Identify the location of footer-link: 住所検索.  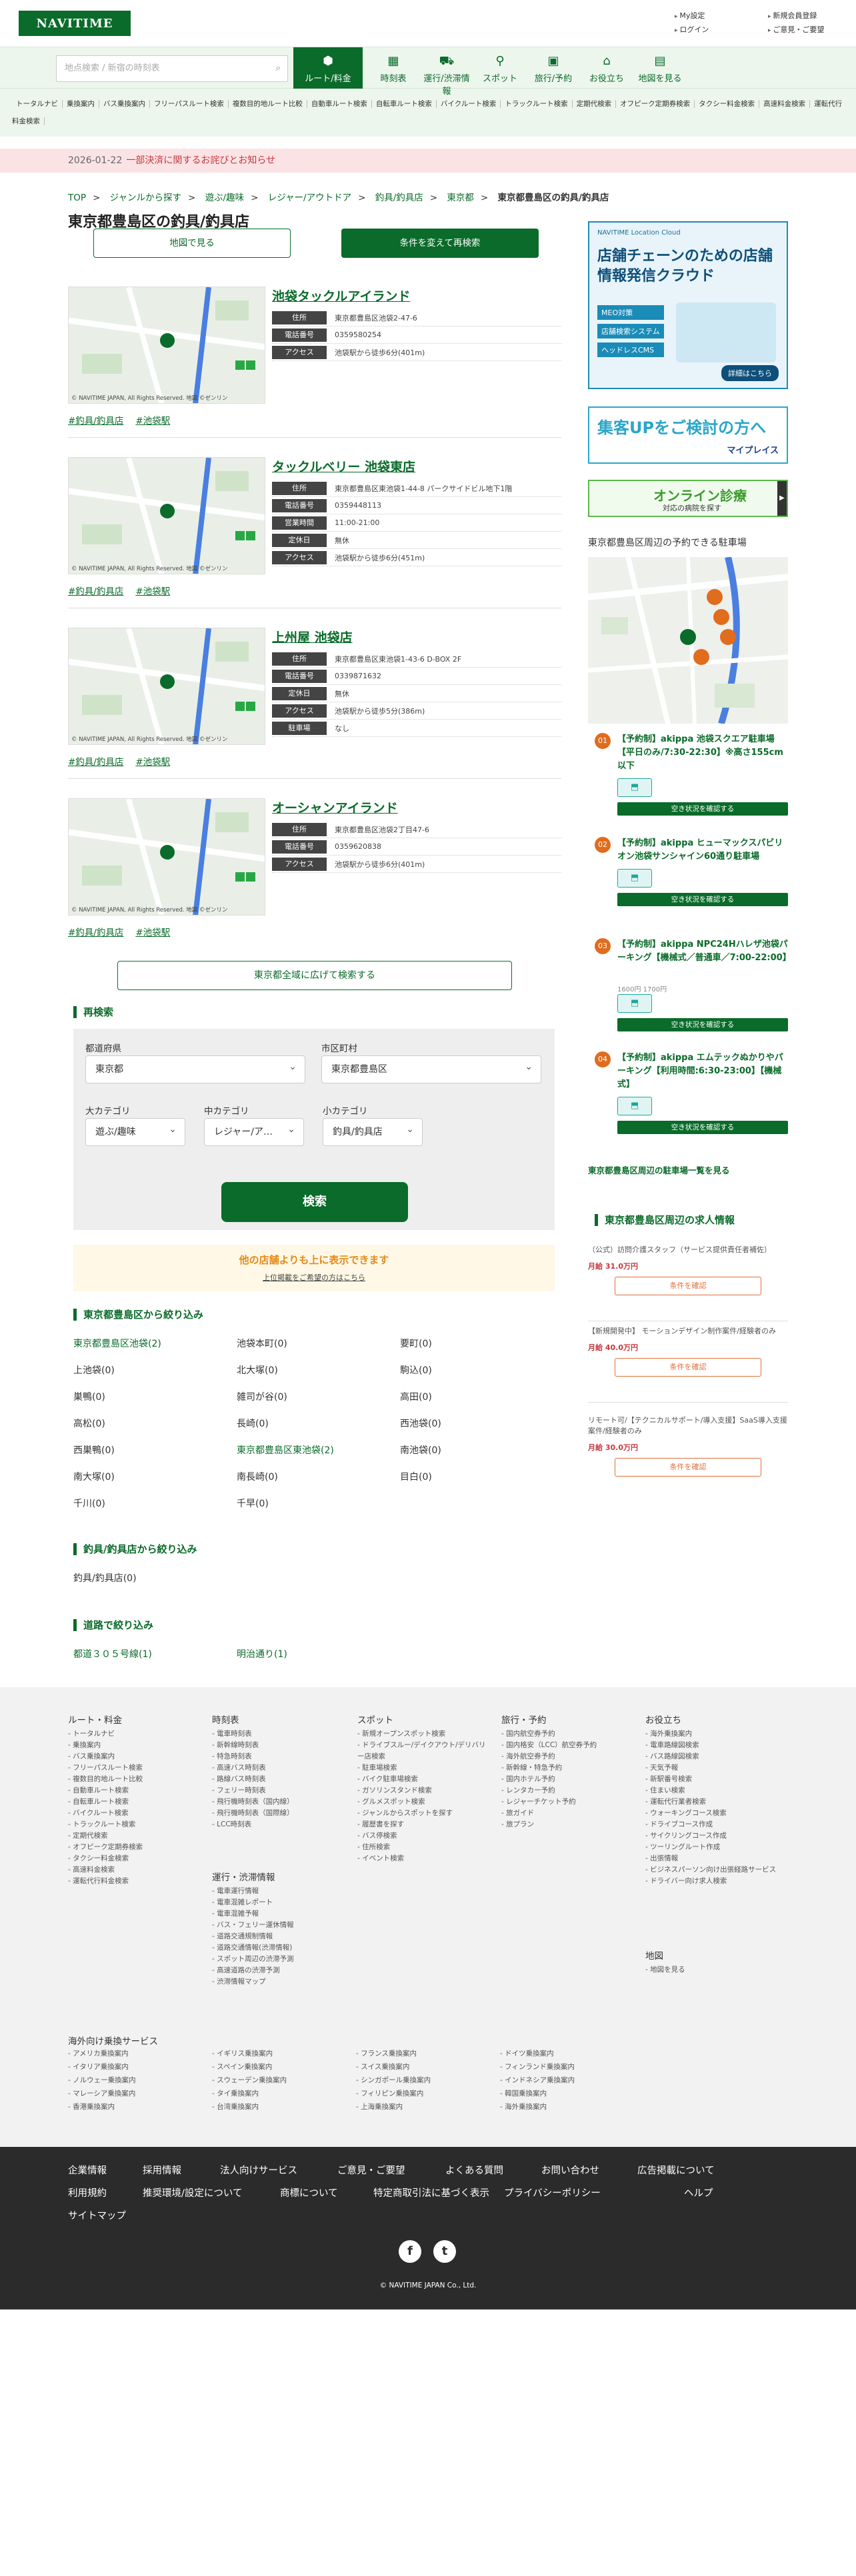
(424, 1847).